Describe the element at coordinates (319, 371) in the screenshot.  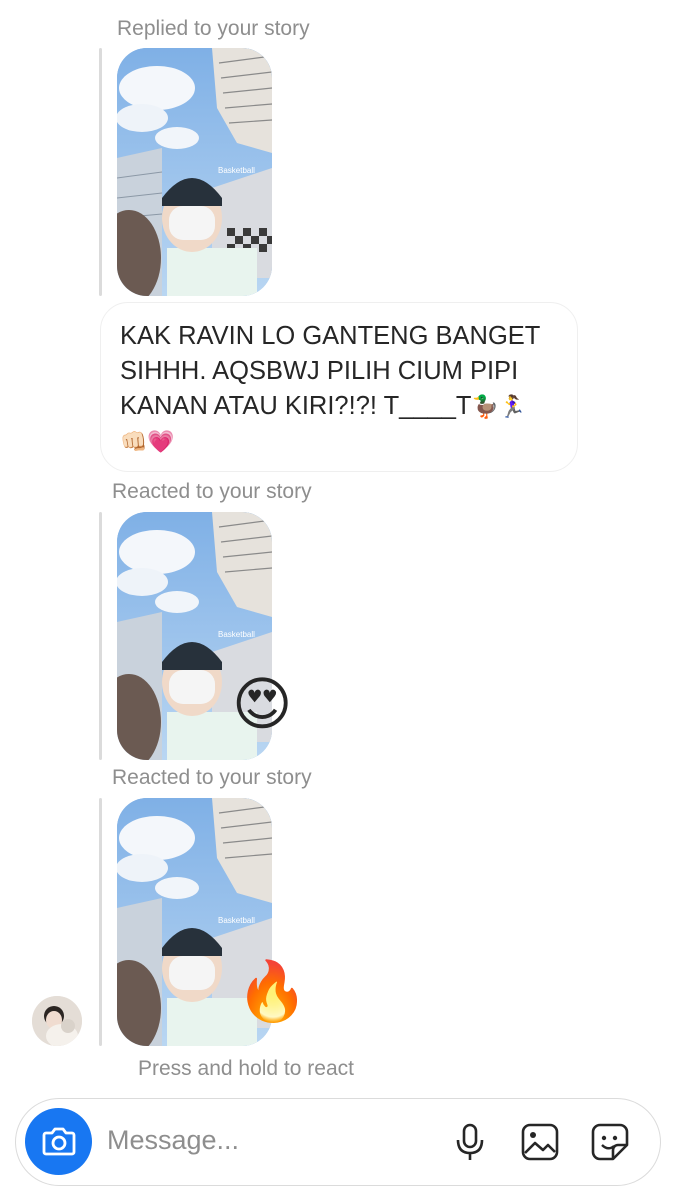
I see `message-line: SIHHH. AQSBWJ PILIH CIUM PIPI` at that location.